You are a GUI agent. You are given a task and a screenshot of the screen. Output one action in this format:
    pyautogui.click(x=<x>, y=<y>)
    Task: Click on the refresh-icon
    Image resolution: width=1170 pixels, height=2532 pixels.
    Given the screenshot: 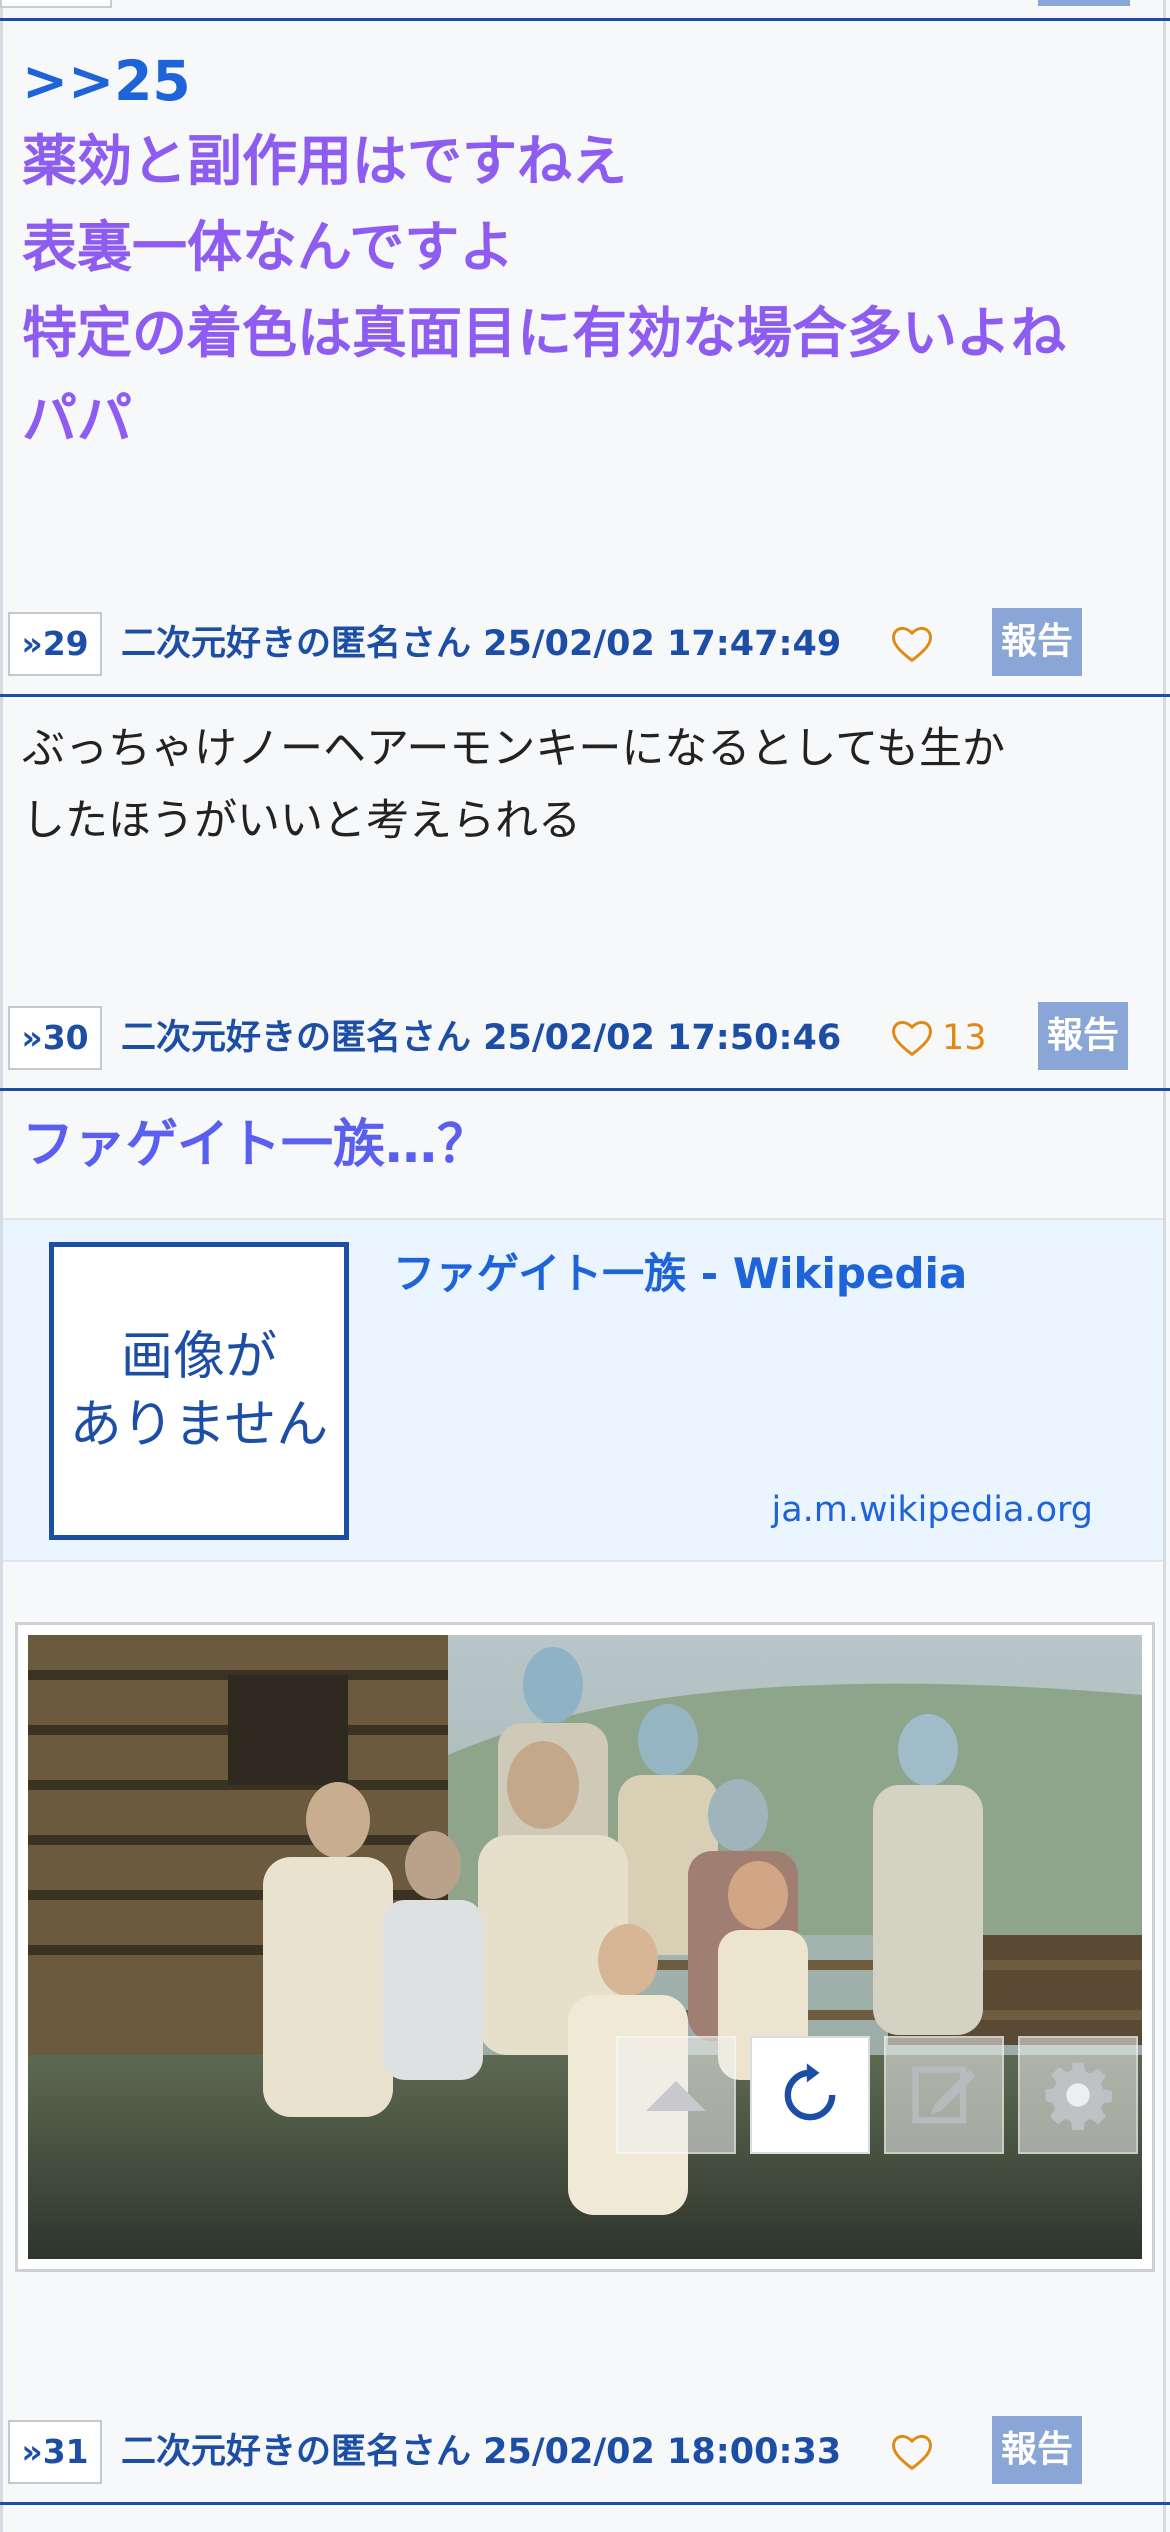 What is the action you would take?
    pyautogui.click(x=810, y=2092)
    